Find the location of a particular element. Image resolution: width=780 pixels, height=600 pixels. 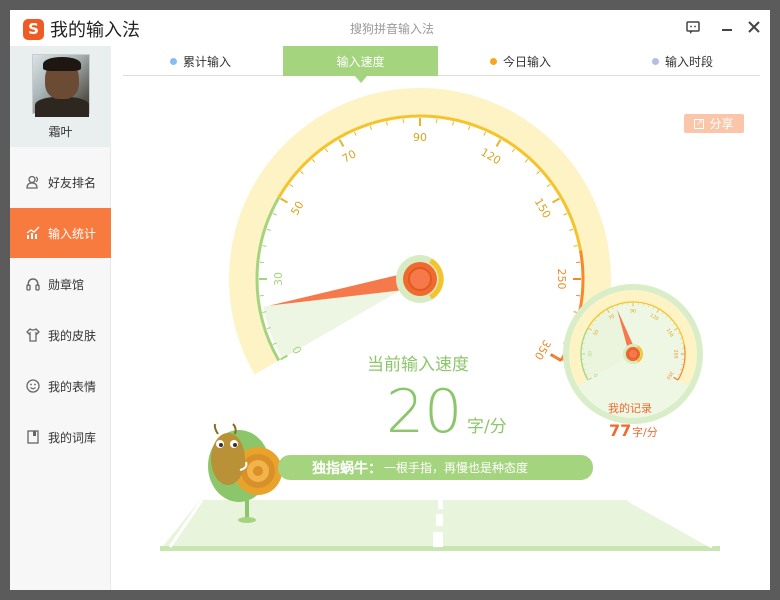

banner-text: 一根手指，再慢也是种态度 is located at coordinates (456, 468).